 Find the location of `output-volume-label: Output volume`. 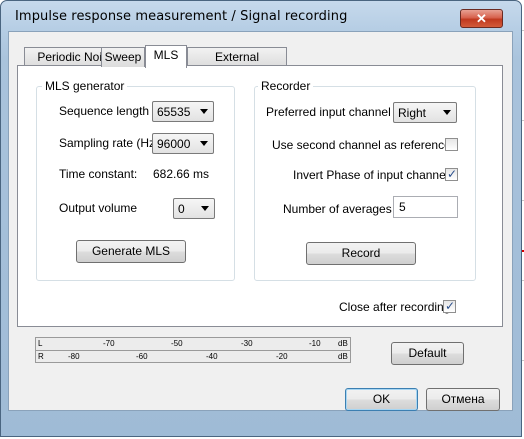

output-volume-label: Output volume is located at coordinates (98, 208).